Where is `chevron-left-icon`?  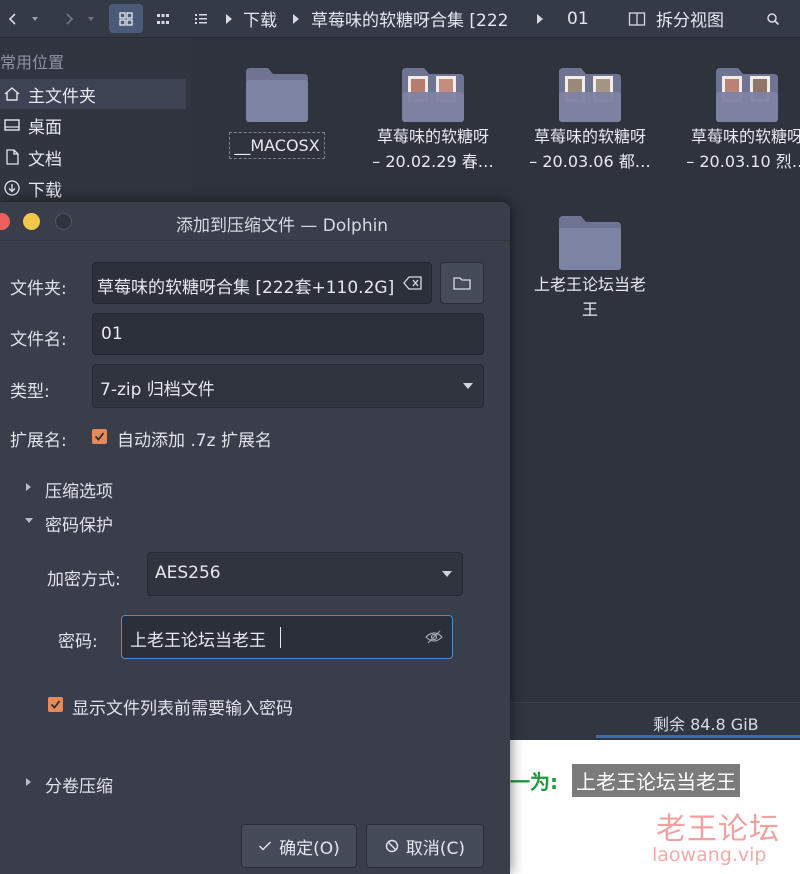
chevron-left-icon is located at coordinates (12, 18).